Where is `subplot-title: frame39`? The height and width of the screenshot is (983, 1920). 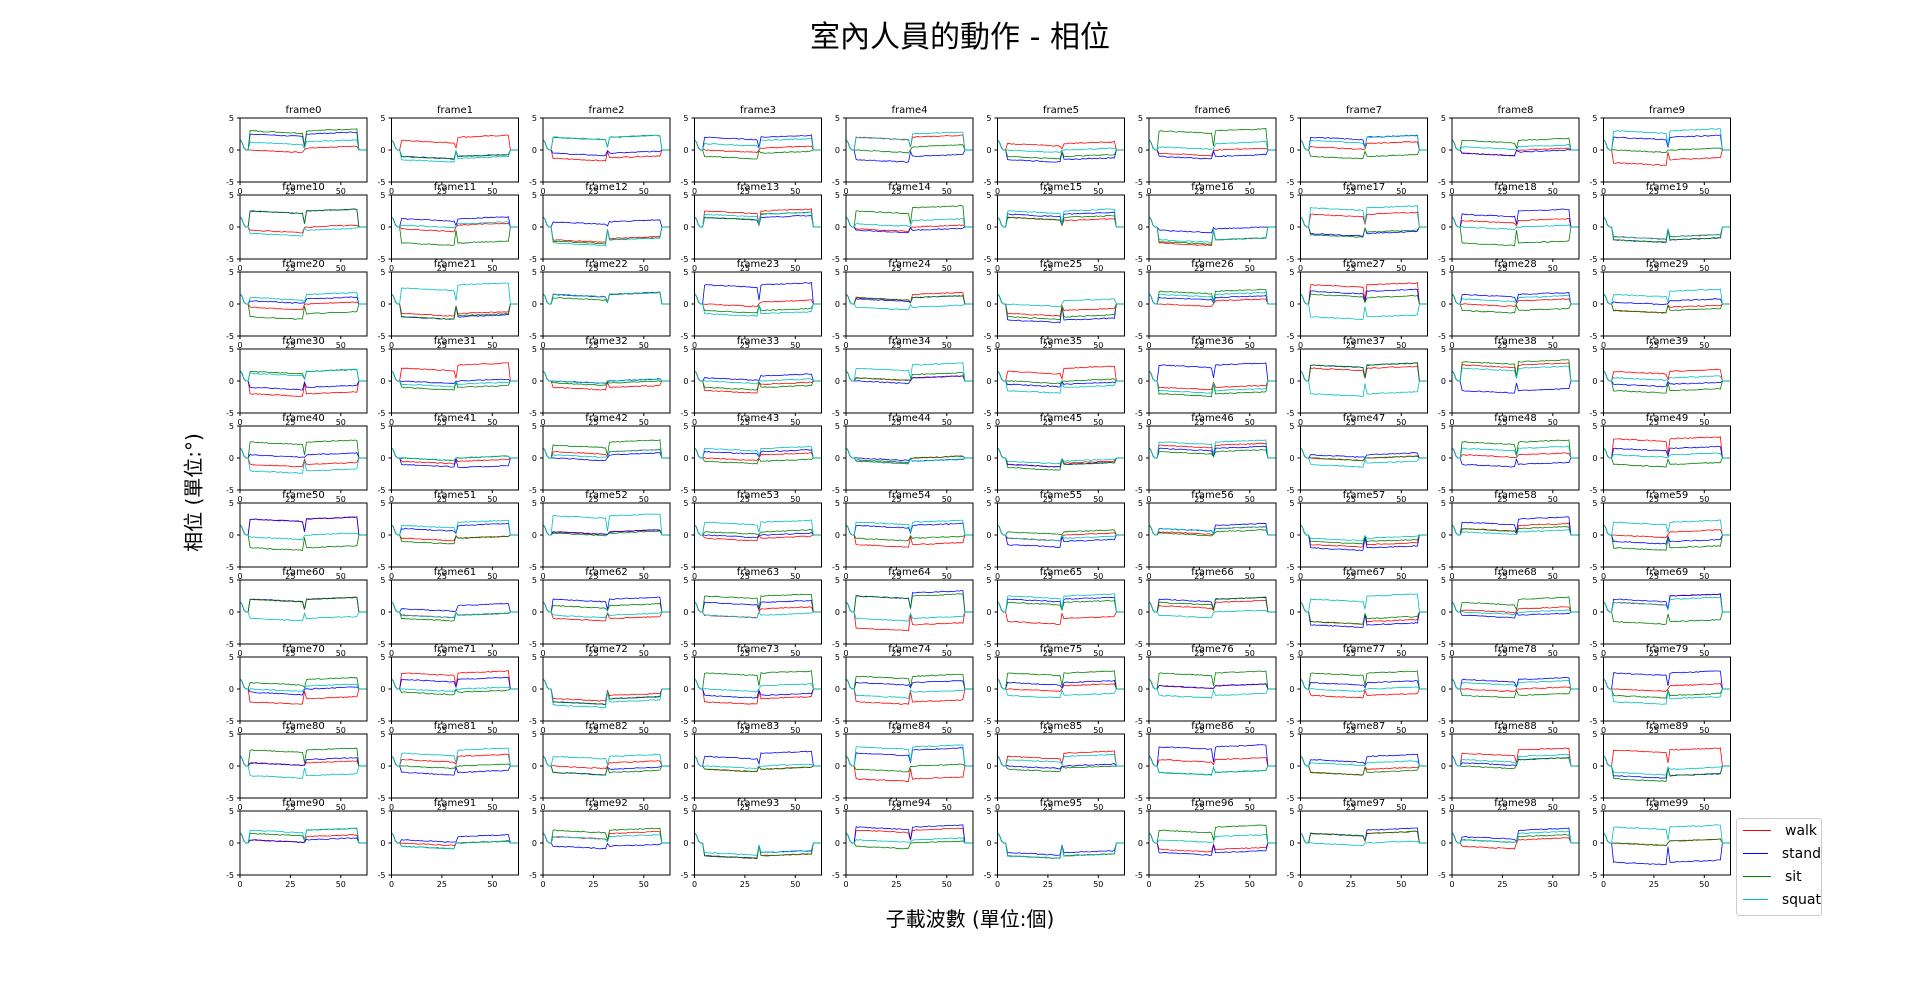
subplot-title: frame39 is located at coordinates (1667, 341).